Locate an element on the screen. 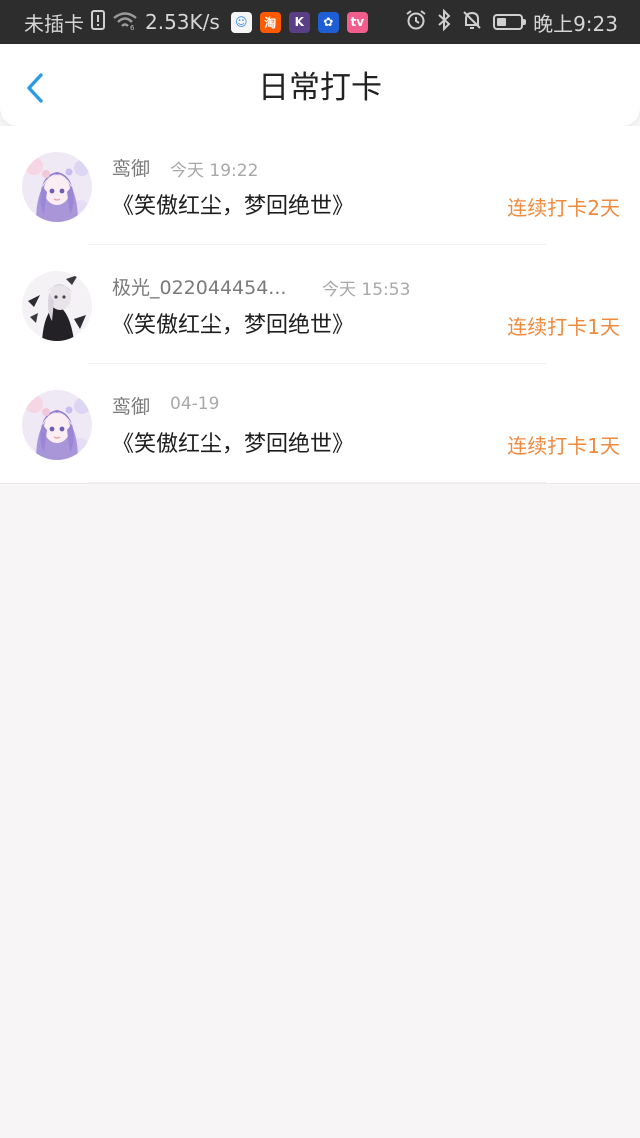 The width and height of the screenshot is (640, 1138). checkin-item: 鸾御 04-19 《笑傲红尘，梦回绝世》 连续打卡1天 is located at coordinates (320, 423).